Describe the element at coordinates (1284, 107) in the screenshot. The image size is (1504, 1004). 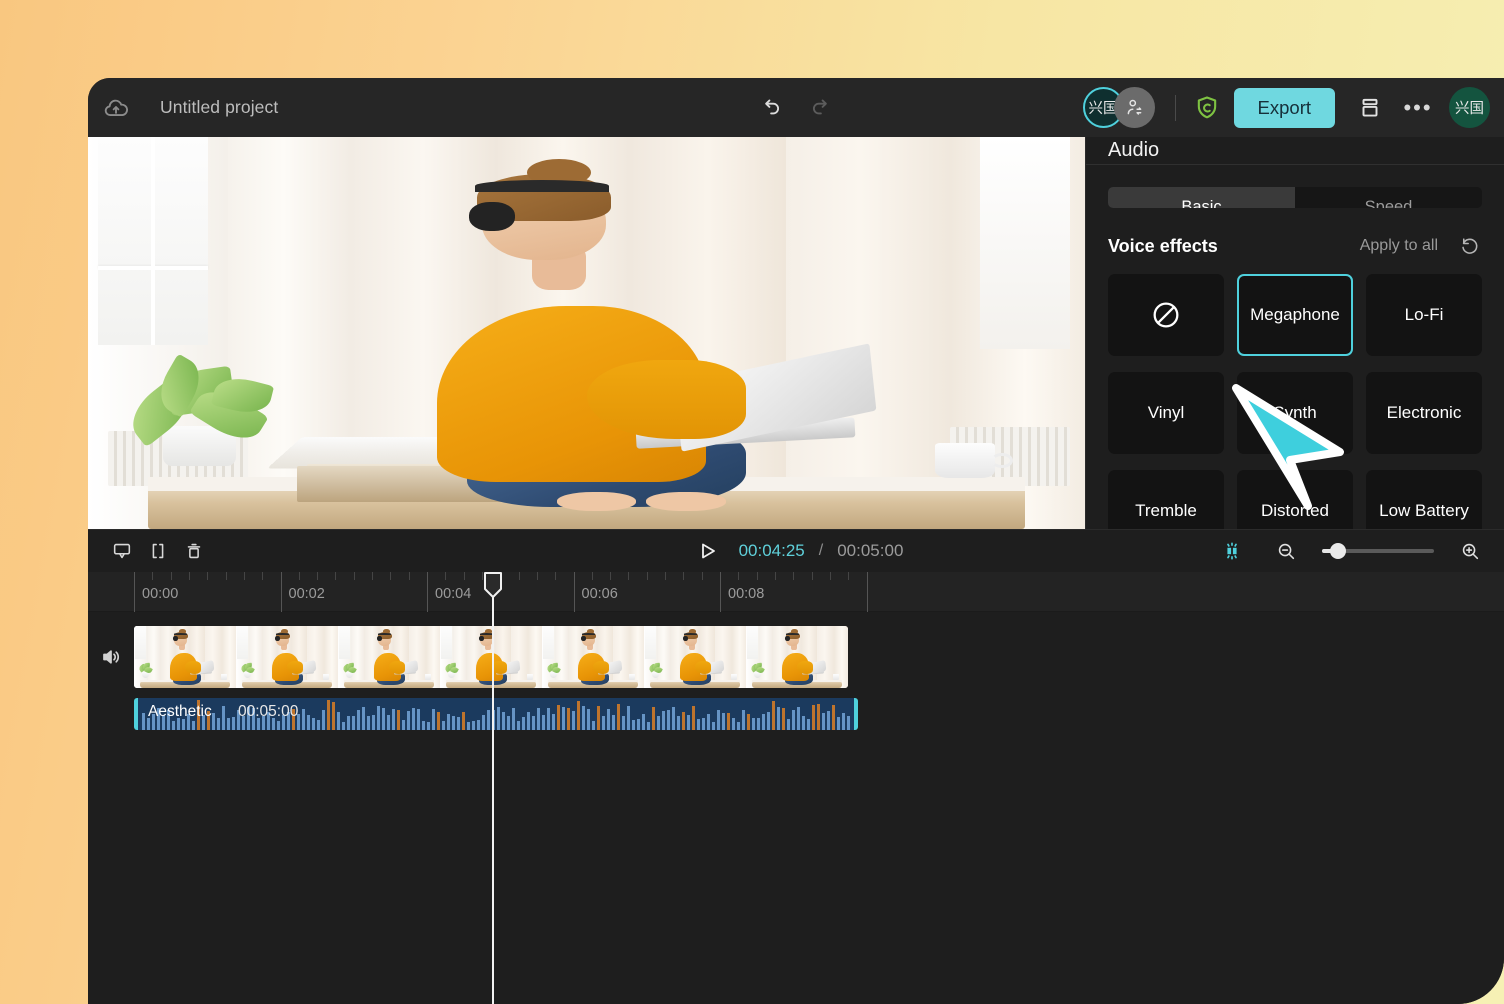
I see `export-button: Export` at that location.